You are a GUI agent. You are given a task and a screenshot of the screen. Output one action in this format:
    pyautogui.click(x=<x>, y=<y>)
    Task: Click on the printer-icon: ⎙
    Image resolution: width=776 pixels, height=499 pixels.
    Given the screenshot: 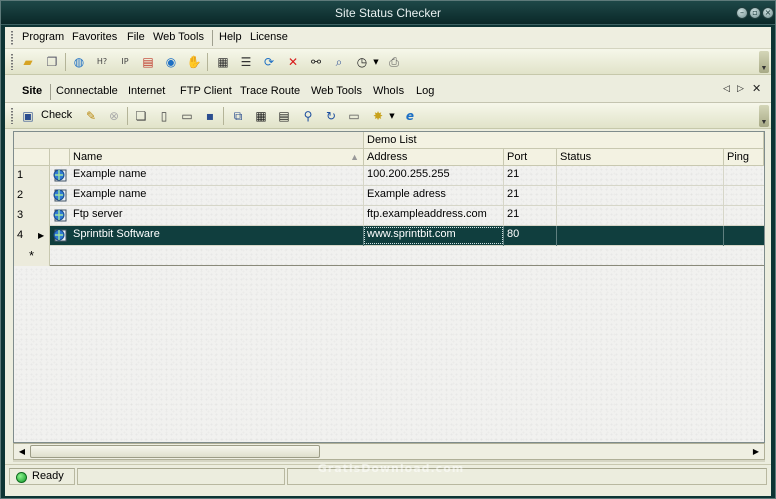 What is the action you would take?
    pyautogui.click(x=394, y=62)
    